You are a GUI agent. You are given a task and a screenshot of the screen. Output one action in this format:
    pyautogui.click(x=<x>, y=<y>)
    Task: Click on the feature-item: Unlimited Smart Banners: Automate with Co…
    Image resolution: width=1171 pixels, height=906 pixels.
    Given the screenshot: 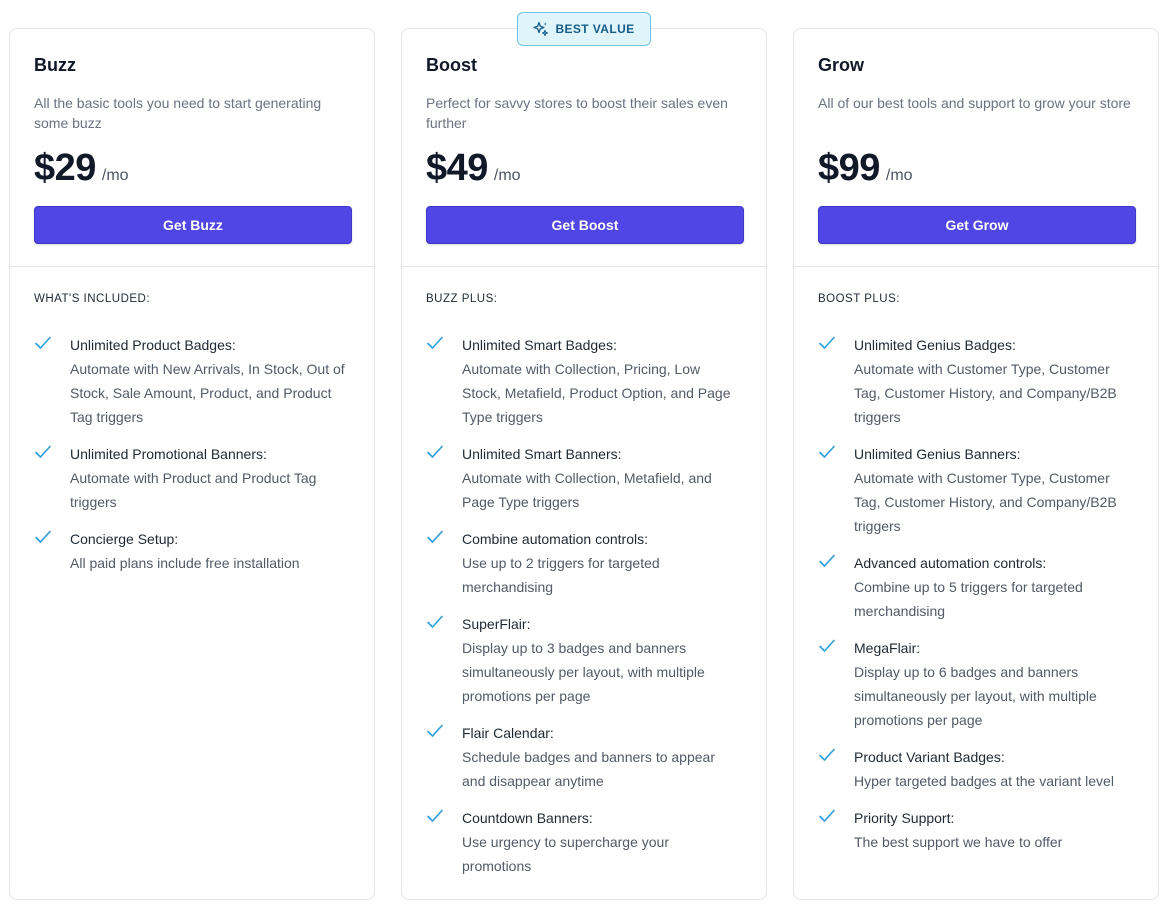 What is the action you would take?
    pyautogui.click(x=584, y=478)
    